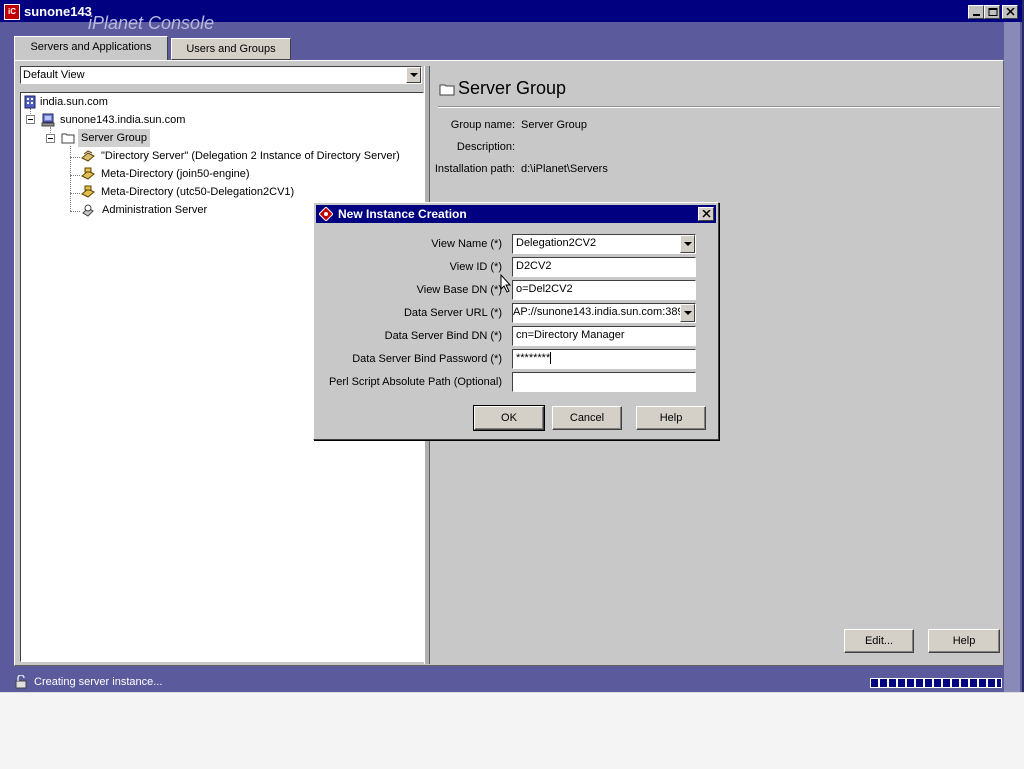  I want to click on bind-dn-field: cn=Directory Manager, so click(604, 336).